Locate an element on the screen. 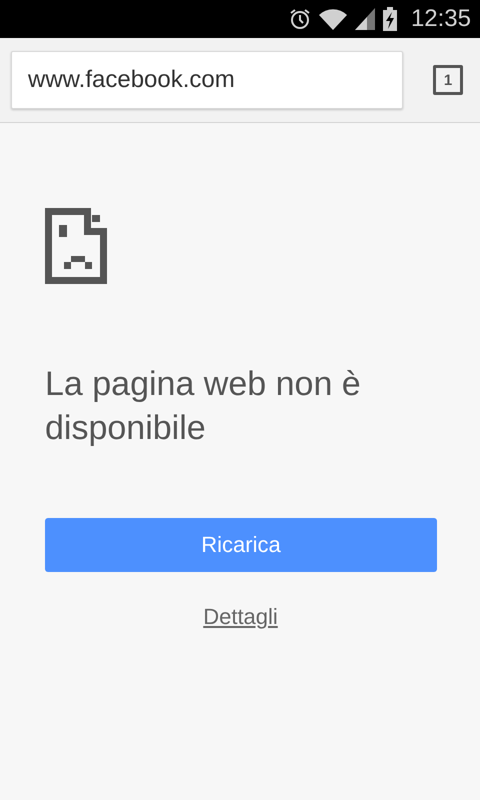  sad-page-icon is located at coordinates (76, 246).